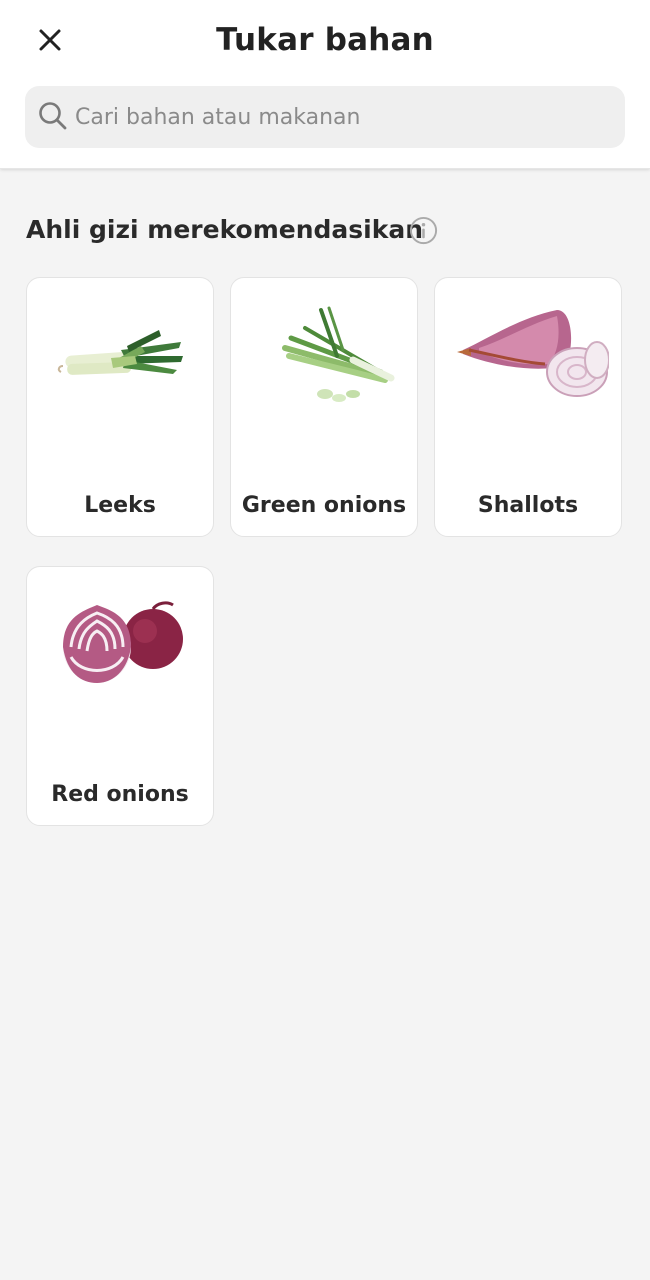 This screenshot has height=1280, width=650. Describe the element at coordinates (533, 353) in the screenshot. I see `shallots-image` at that location.